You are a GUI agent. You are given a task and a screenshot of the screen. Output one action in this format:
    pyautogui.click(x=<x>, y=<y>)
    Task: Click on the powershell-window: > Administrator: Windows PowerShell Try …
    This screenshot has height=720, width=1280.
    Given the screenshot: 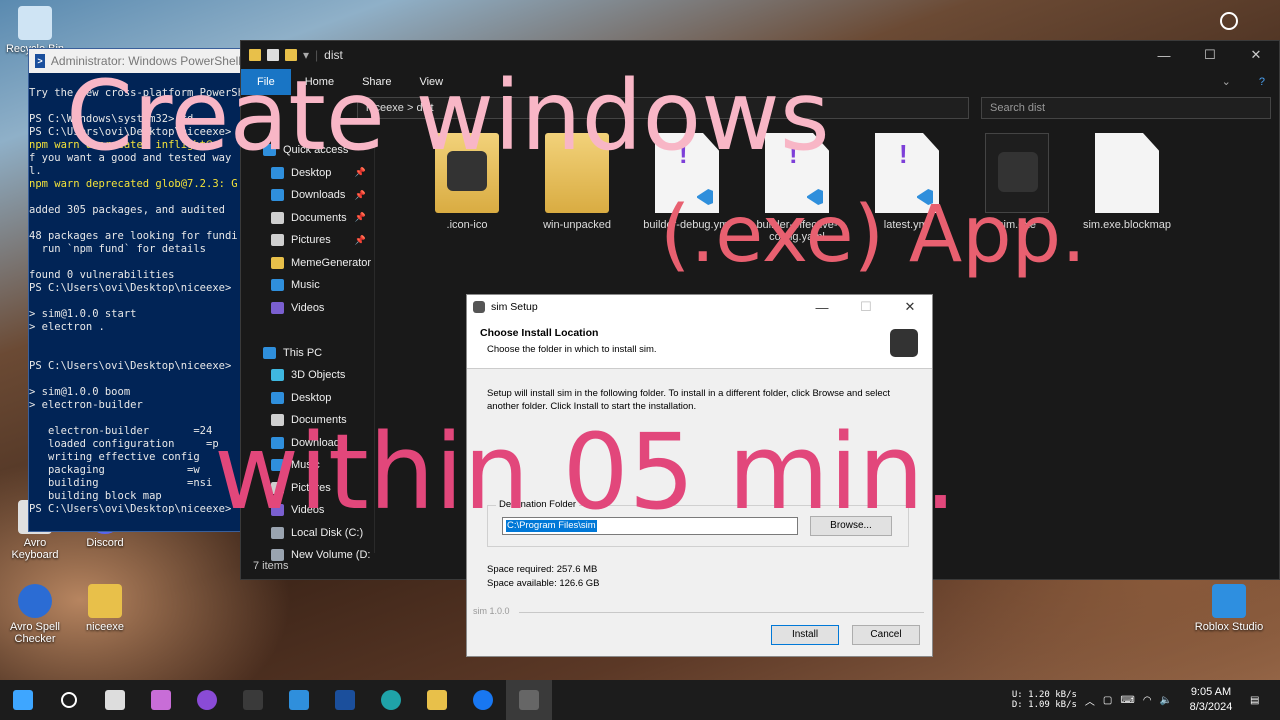 What is the action you would take?
    pyautogui.click(x=135, y=290)
    